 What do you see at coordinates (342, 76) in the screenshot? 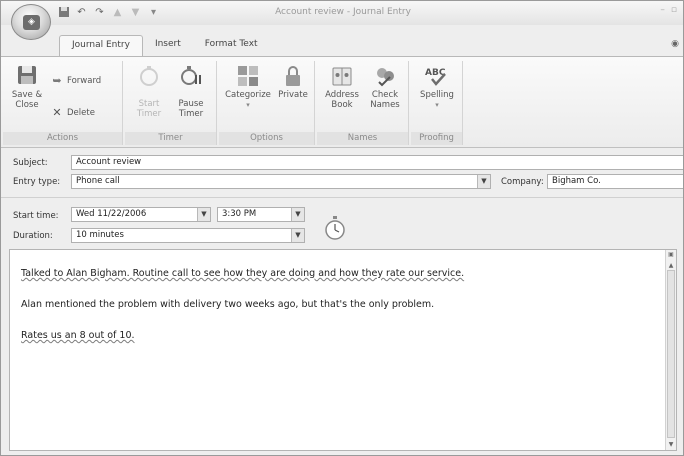
I see `address-book-icon` at bounding box center [342, 76].